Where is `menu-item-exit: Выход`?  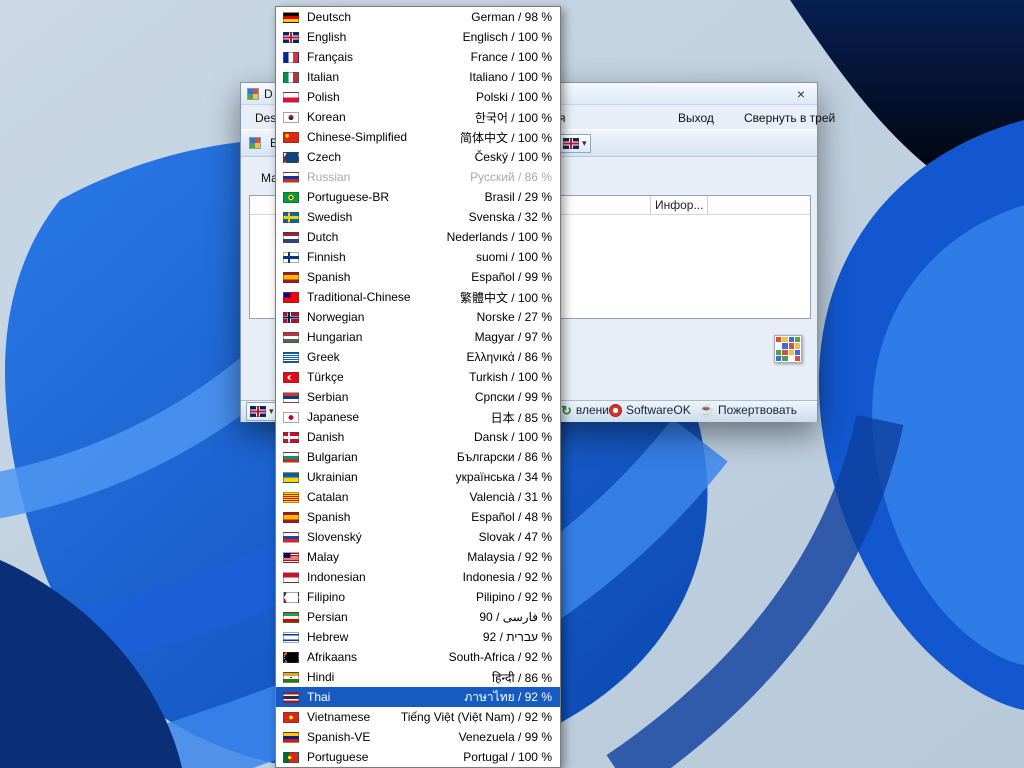
menu-item-exit: Выход is located at coordinates (696, 118).